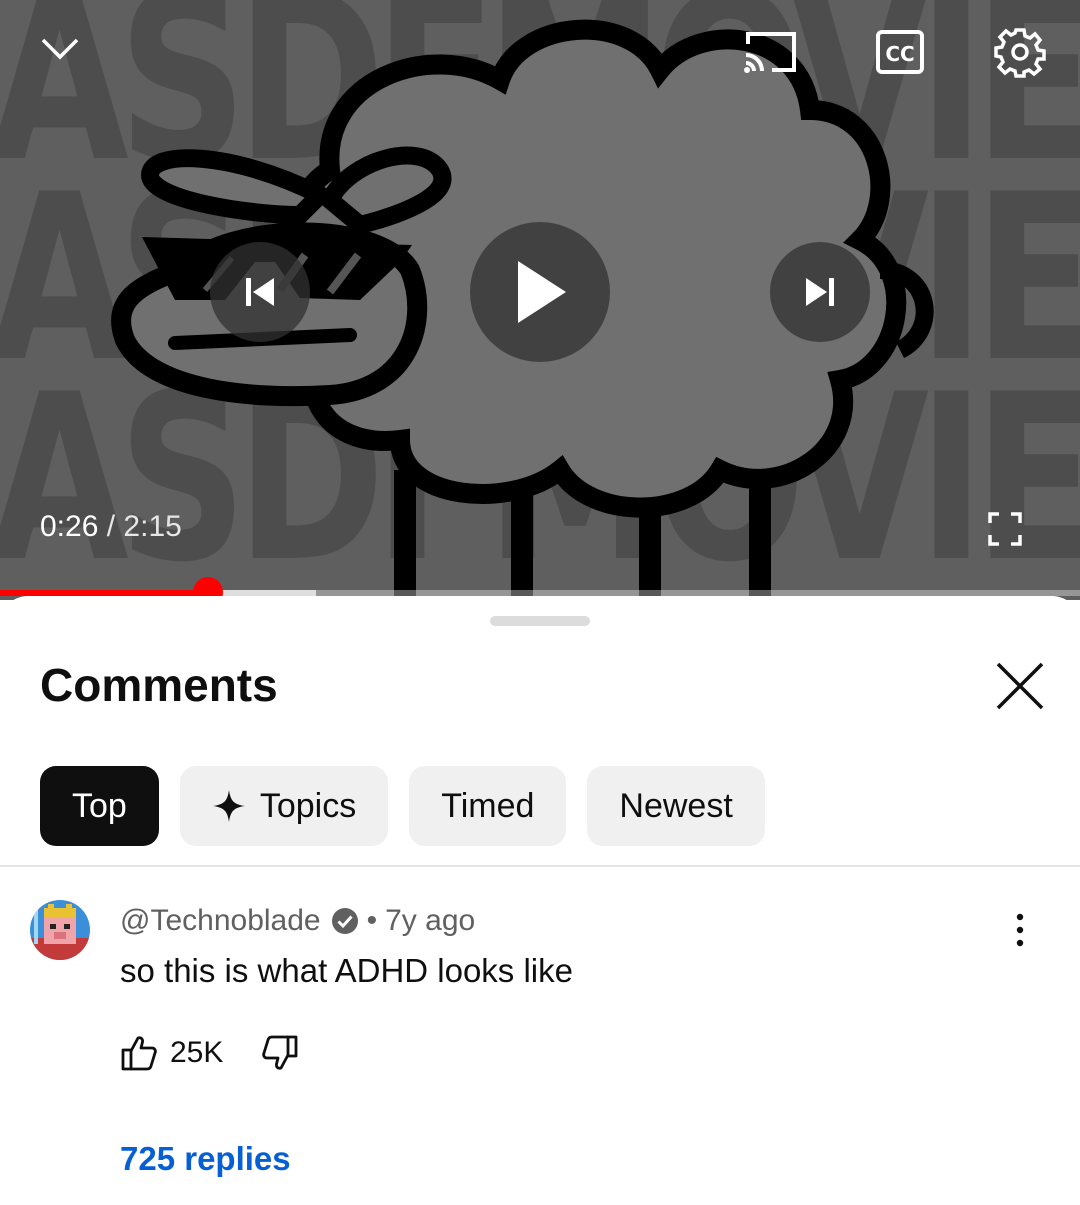  Describe the element at coordinates (159, 685) in the screenshot. I see `panel-title: Comments` at that location.